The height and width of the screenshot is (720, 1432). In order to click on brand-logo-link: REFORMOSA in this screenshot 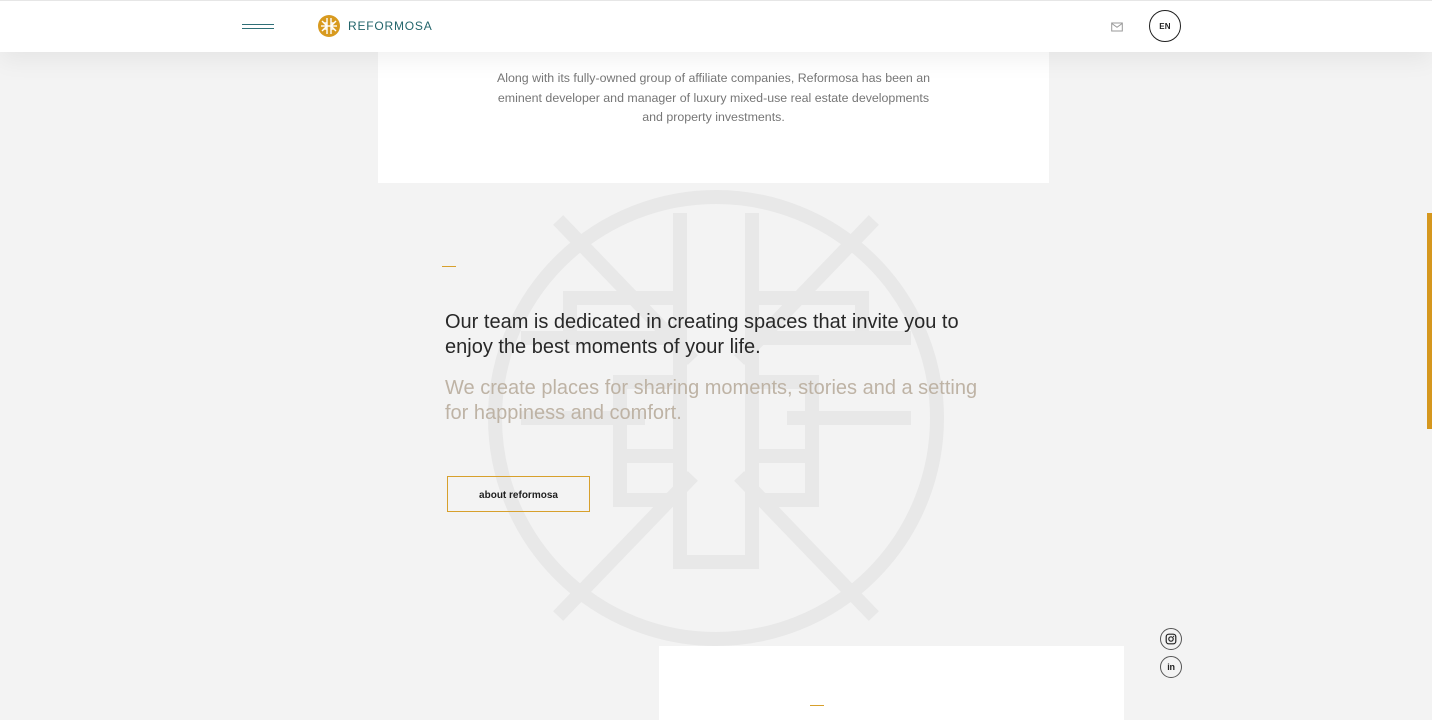, I will do `click(375, 26)`.